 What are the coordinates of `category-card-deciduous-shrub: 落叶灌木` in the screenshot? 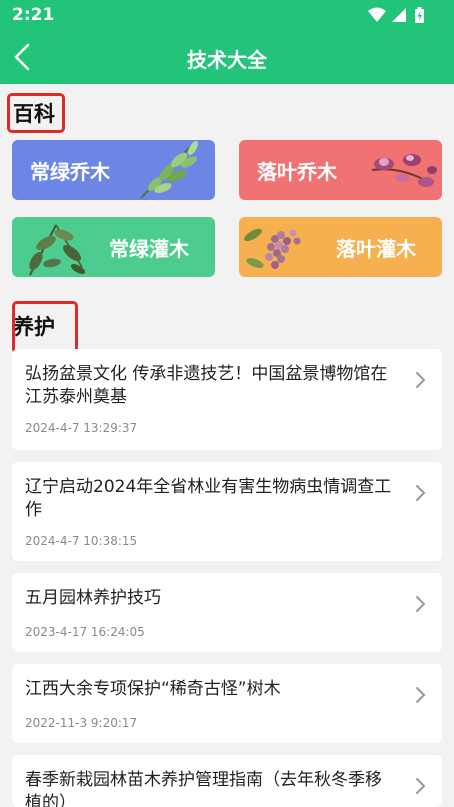 It's located at (340, 247).